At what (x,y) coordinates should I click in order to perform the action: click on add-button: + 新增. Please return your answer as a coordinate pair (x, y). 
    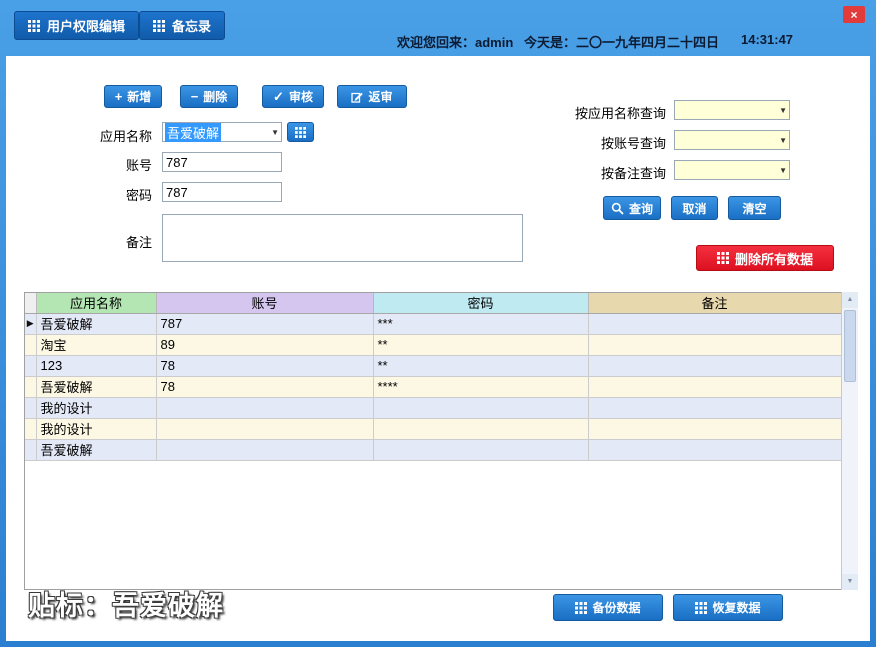
    Looking at the image, I should click on (133, 96).